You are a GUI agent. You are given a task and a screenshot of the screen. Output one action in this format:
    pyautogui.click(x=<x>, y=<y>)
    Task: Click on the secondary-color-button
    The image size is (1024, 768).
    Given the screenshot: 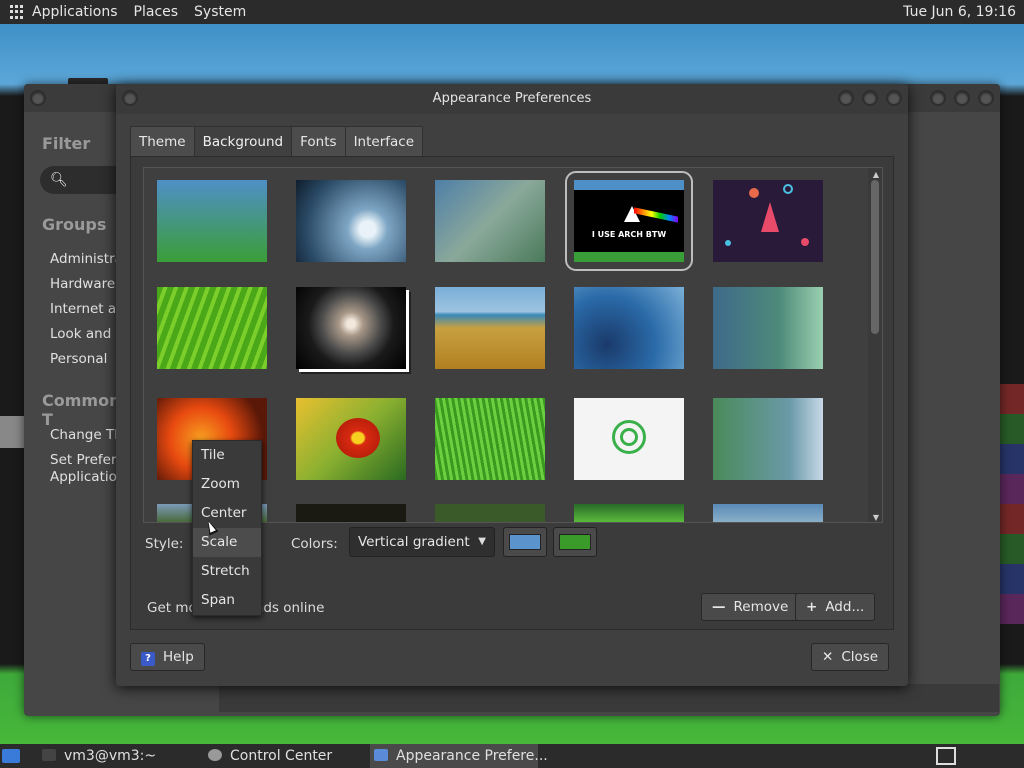 What is the action you would take?
    pyautogui.click(x=575, y=542)
    